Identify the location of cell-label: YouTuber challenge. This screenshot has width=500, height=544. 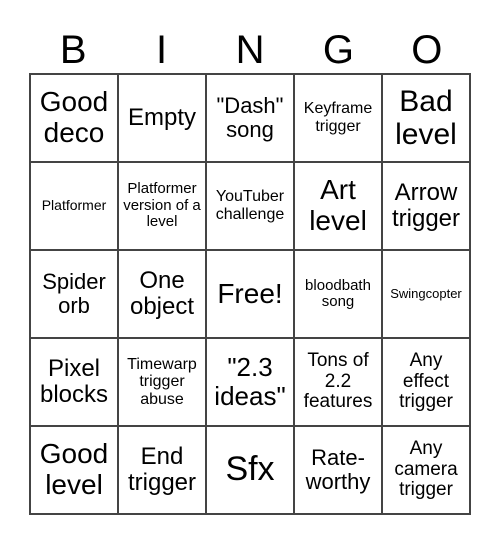
(250, 205).